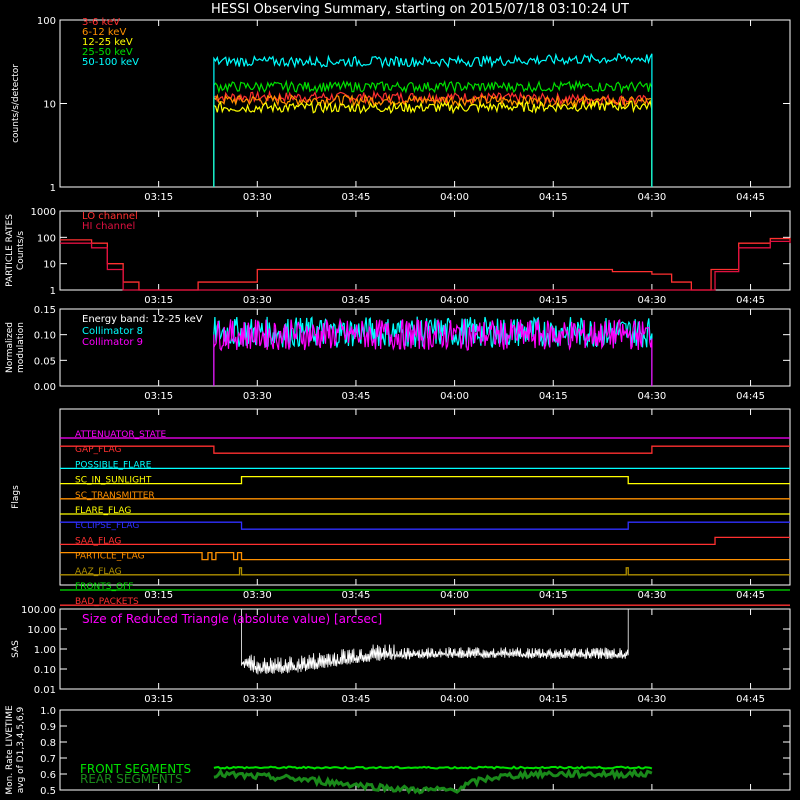  I want to click on y-axis-label-2: Counts/s, so click(21, 250).